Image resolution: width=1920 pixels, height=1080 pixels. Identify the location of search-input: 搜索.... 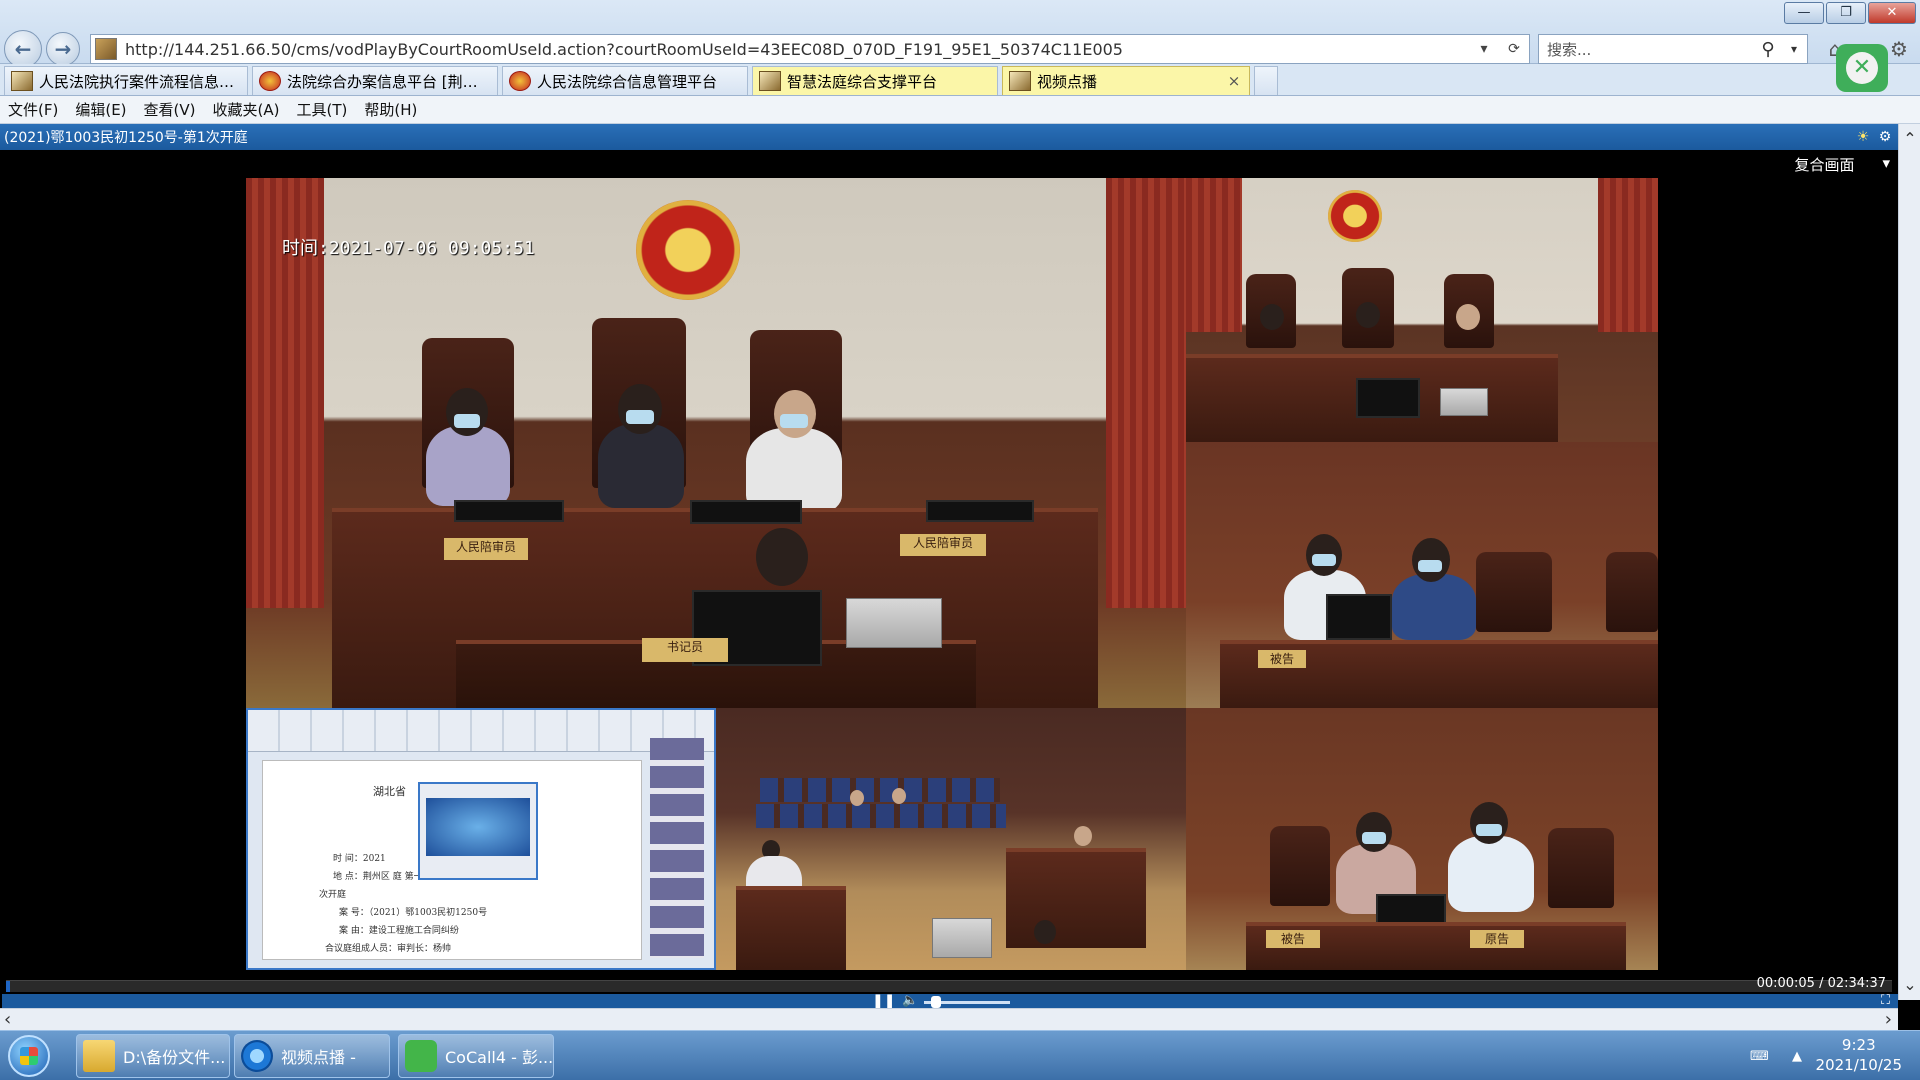
(1651, 49).